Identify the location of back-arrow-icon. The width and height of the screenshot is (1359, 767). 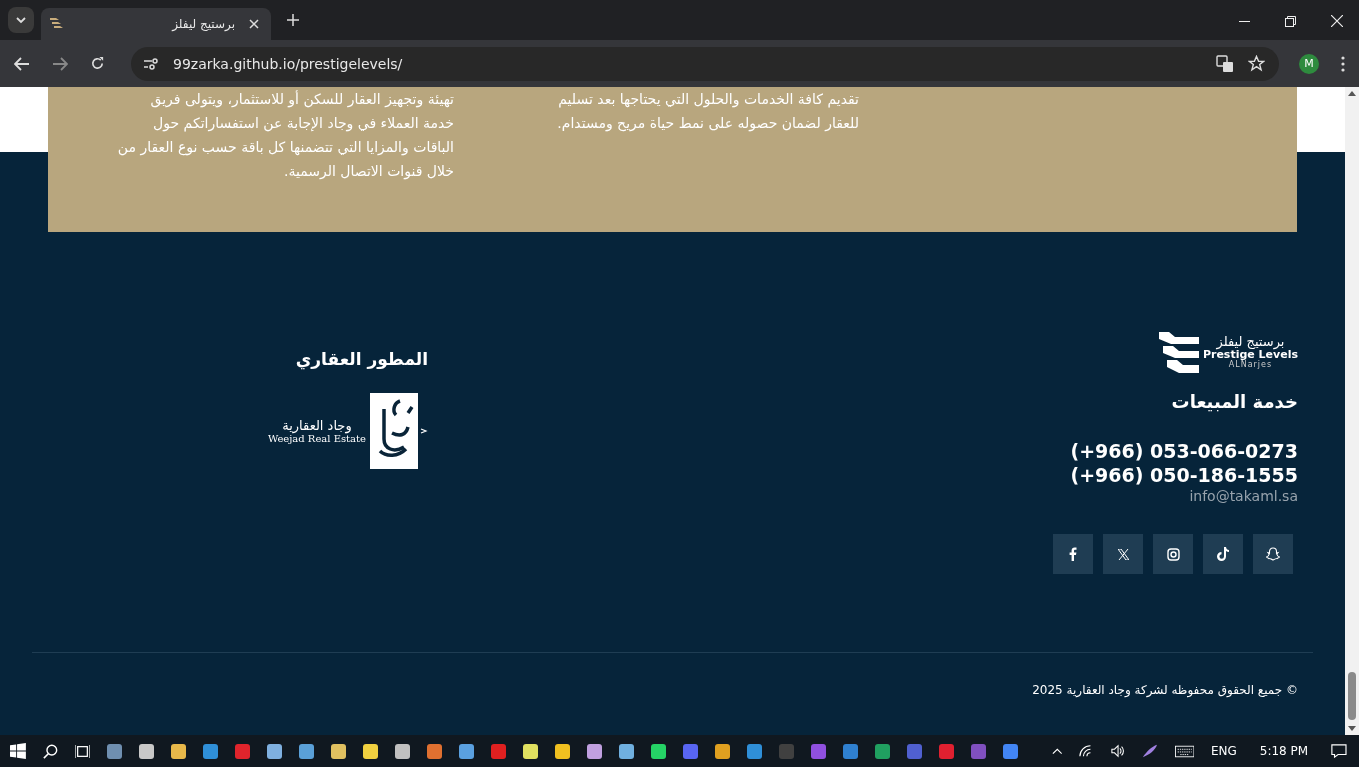
(22, 63).